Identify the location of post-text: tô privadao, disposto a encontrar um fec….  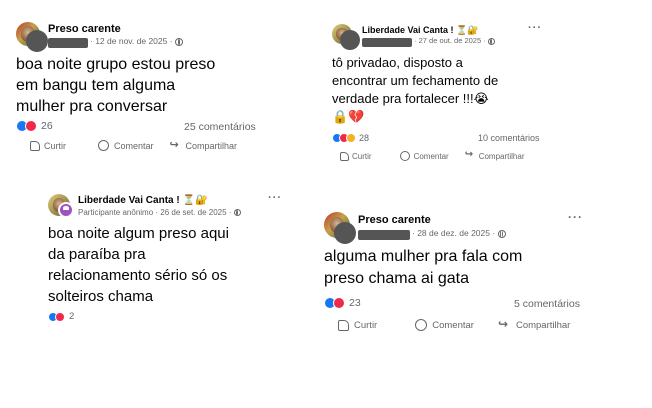
(415, 89).